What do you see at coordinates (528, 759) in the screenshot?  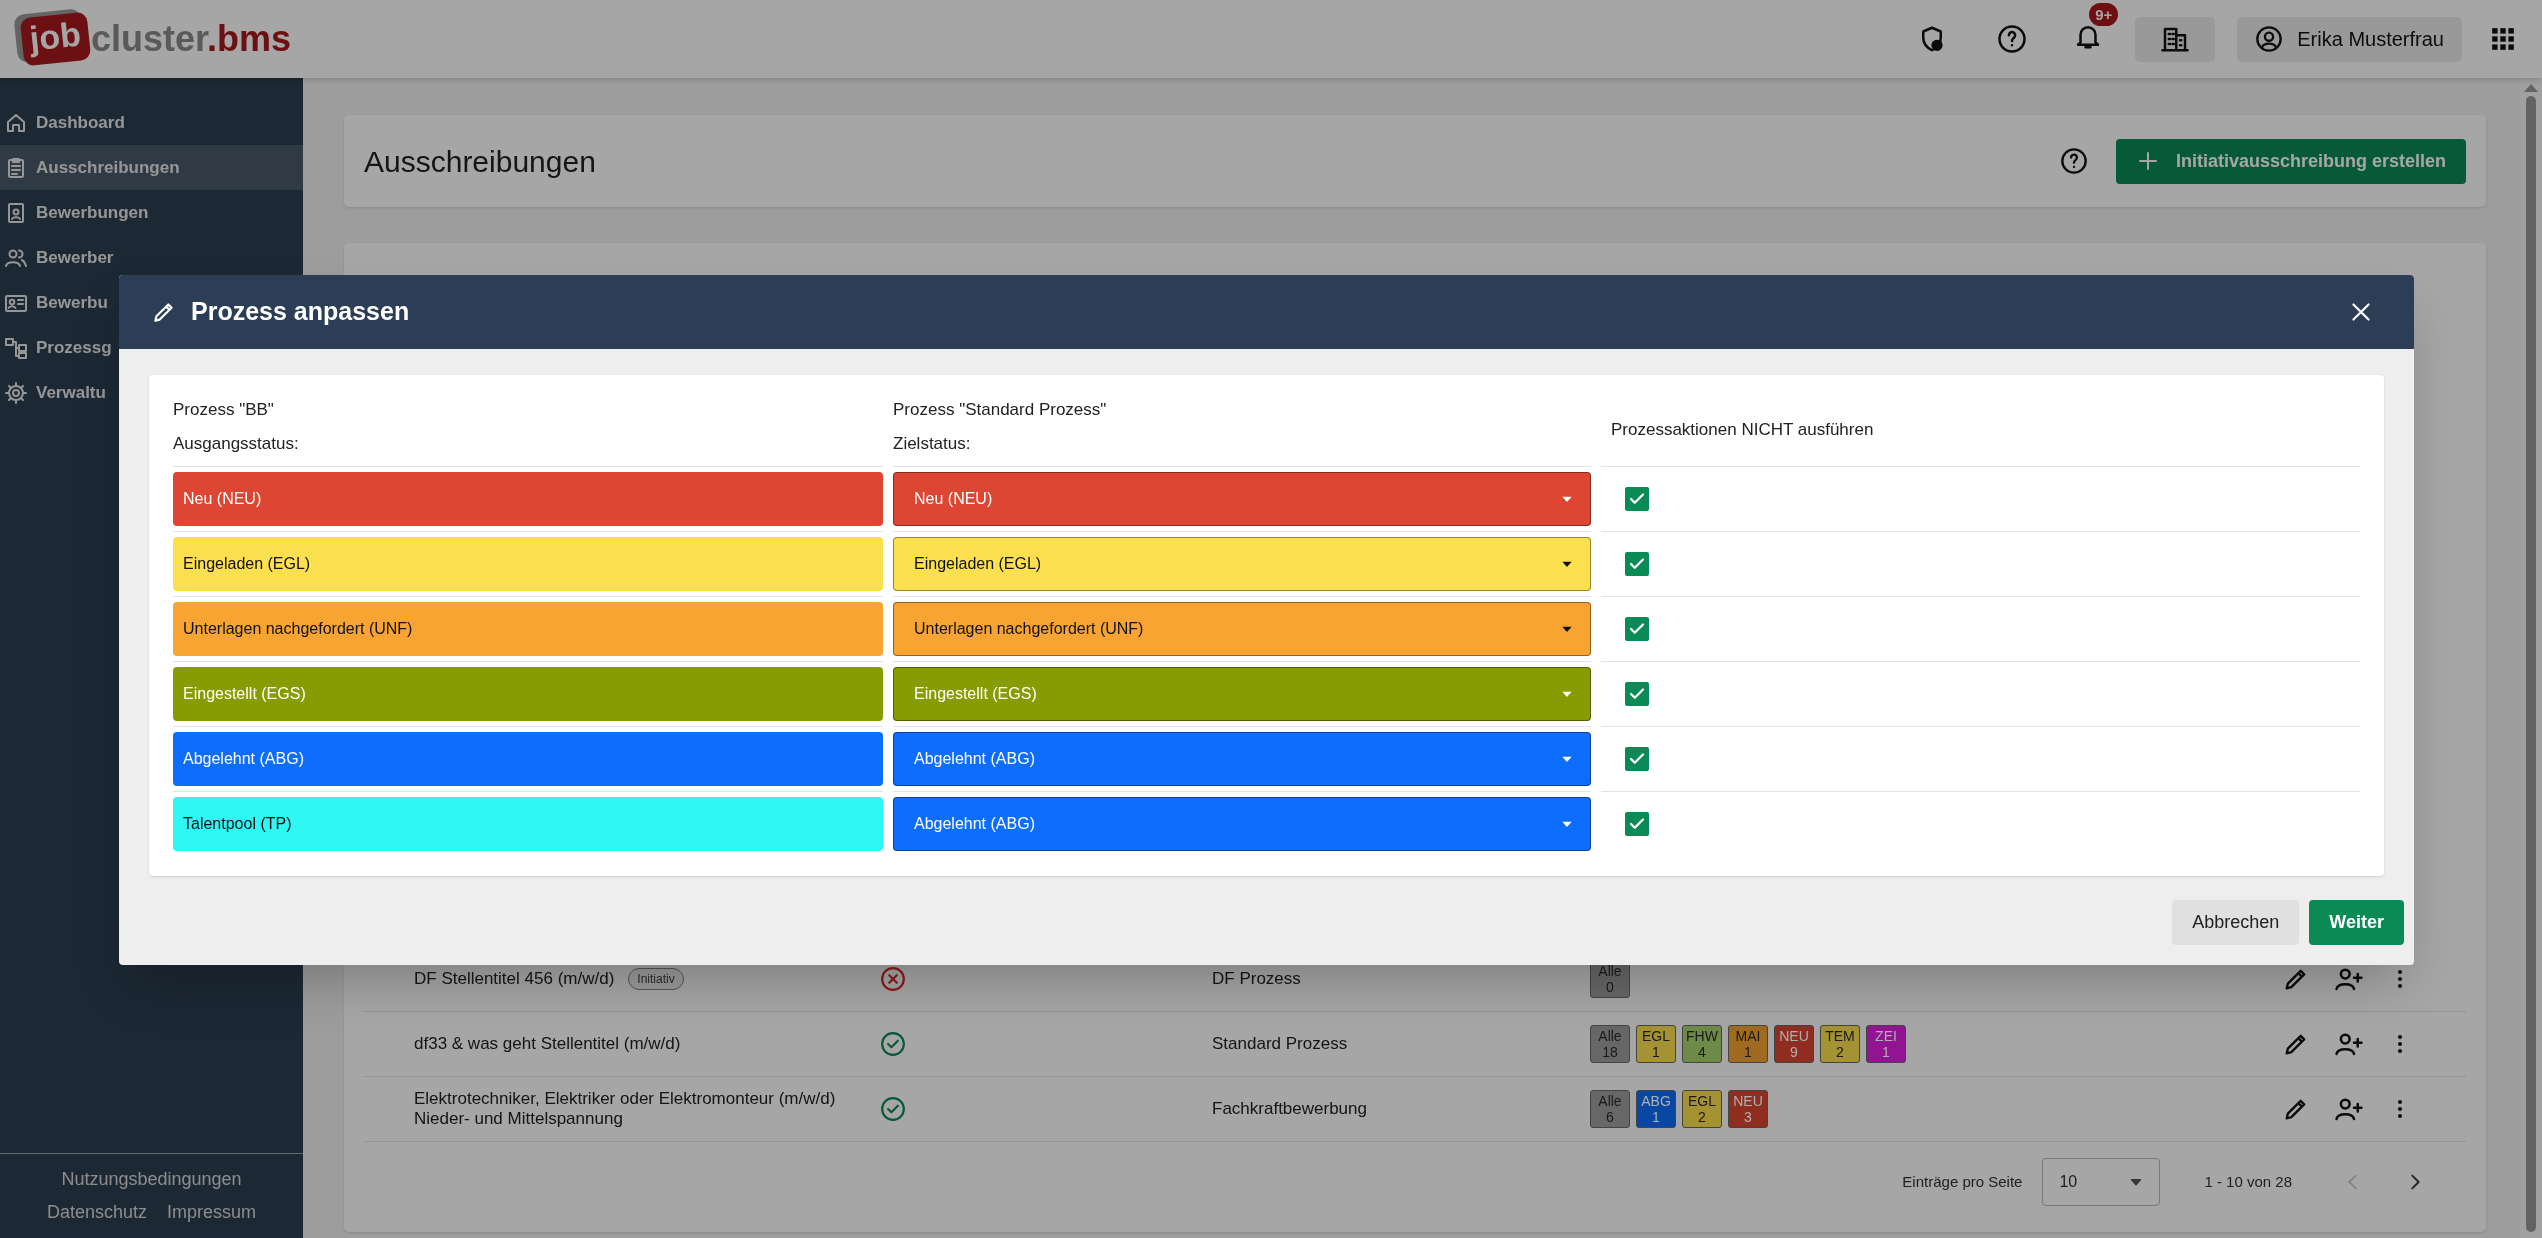 I see `source-status: Abgelehnt (ABG)` at bounding box center [528, 759].